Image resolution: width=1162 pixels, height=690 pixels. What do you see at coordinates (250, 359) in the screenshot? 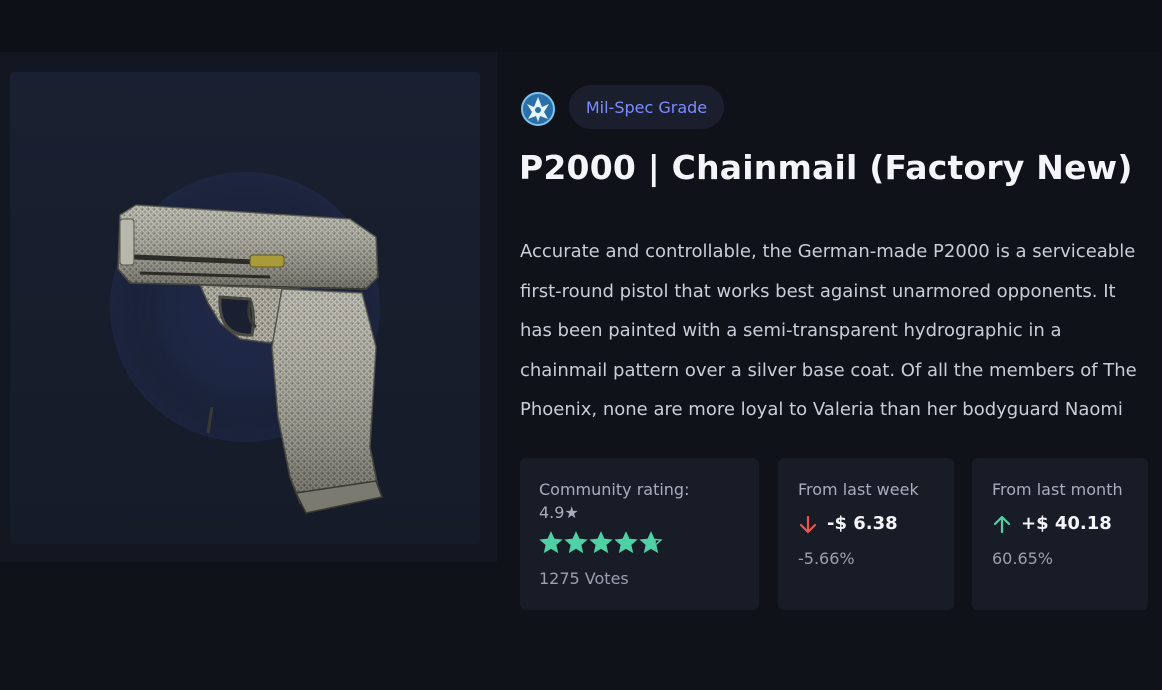
I see `weapon-image` at bounding box center [250, 359].